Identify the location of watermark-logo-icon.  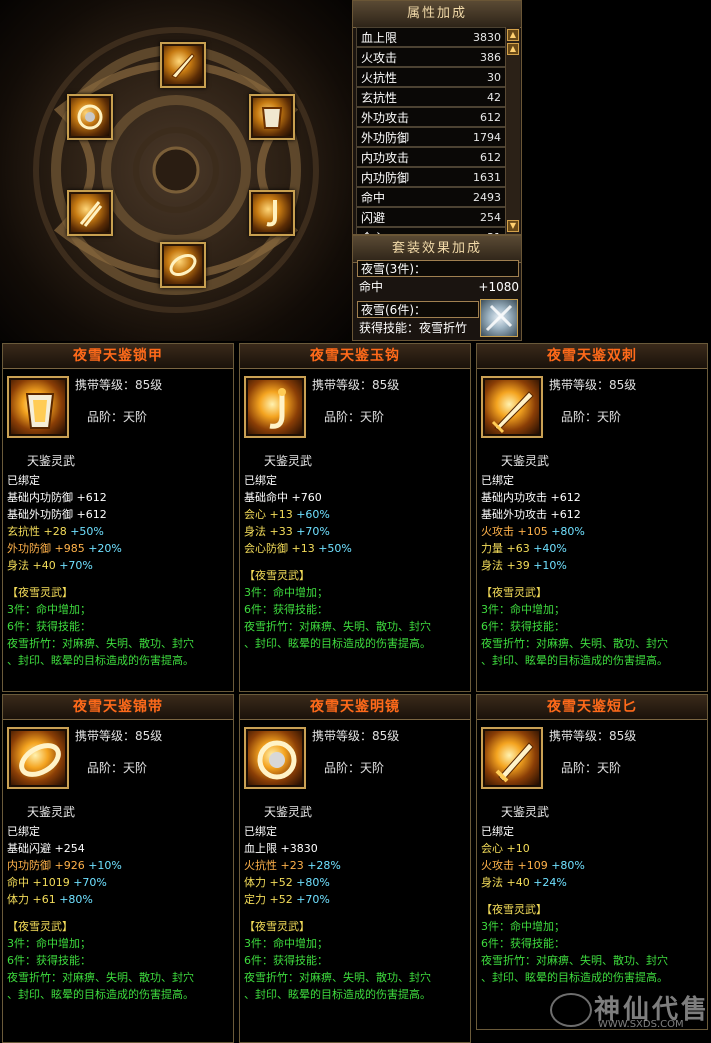
(571, 1010).